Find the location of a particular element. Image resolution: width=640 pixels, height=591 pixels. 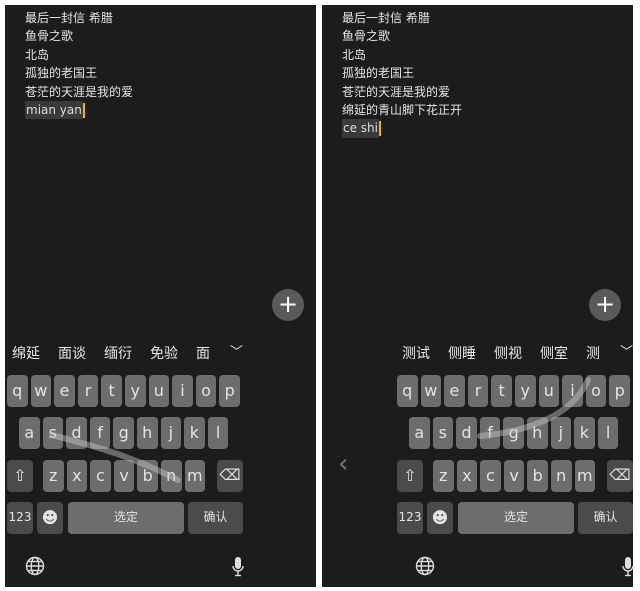

composing-text: ce shi is located at coordinates (360, 128).